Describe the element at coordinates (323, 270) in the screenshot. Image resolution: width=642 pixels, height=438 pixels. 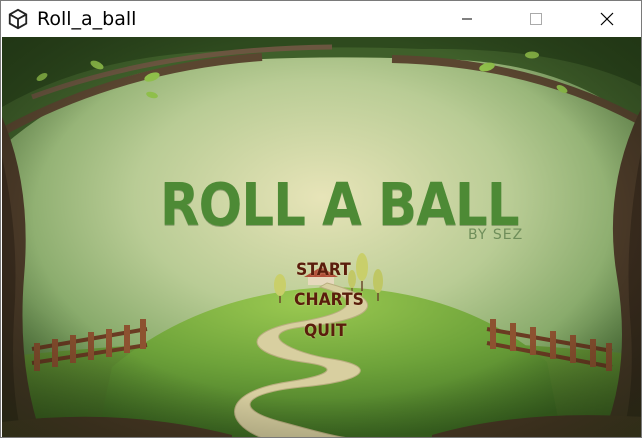
I see `start-button: START` at that location.